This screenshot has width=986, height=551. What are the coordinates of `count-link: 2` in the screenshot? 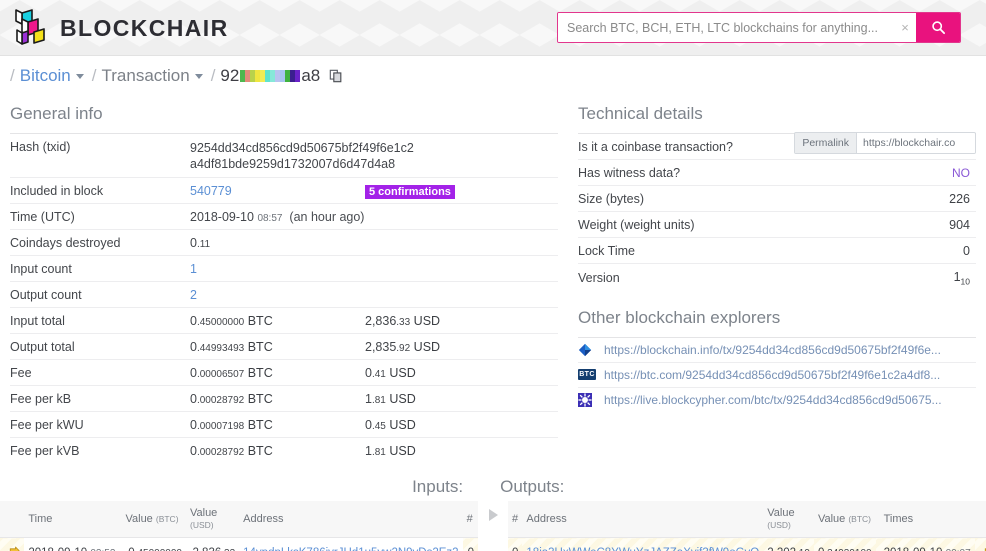 It's located at (193, 295).